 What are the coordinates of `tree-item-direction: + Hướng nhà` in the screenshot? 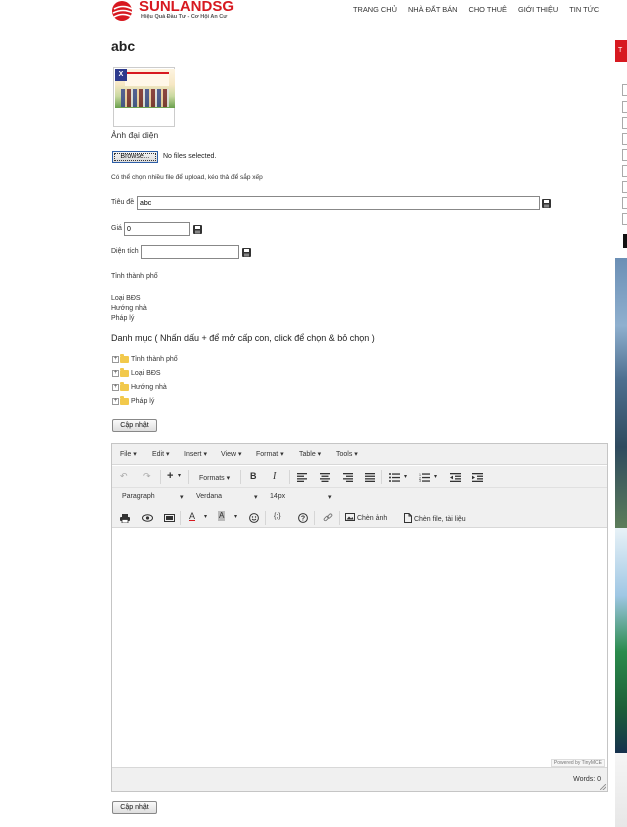 It's located at (139, 386).